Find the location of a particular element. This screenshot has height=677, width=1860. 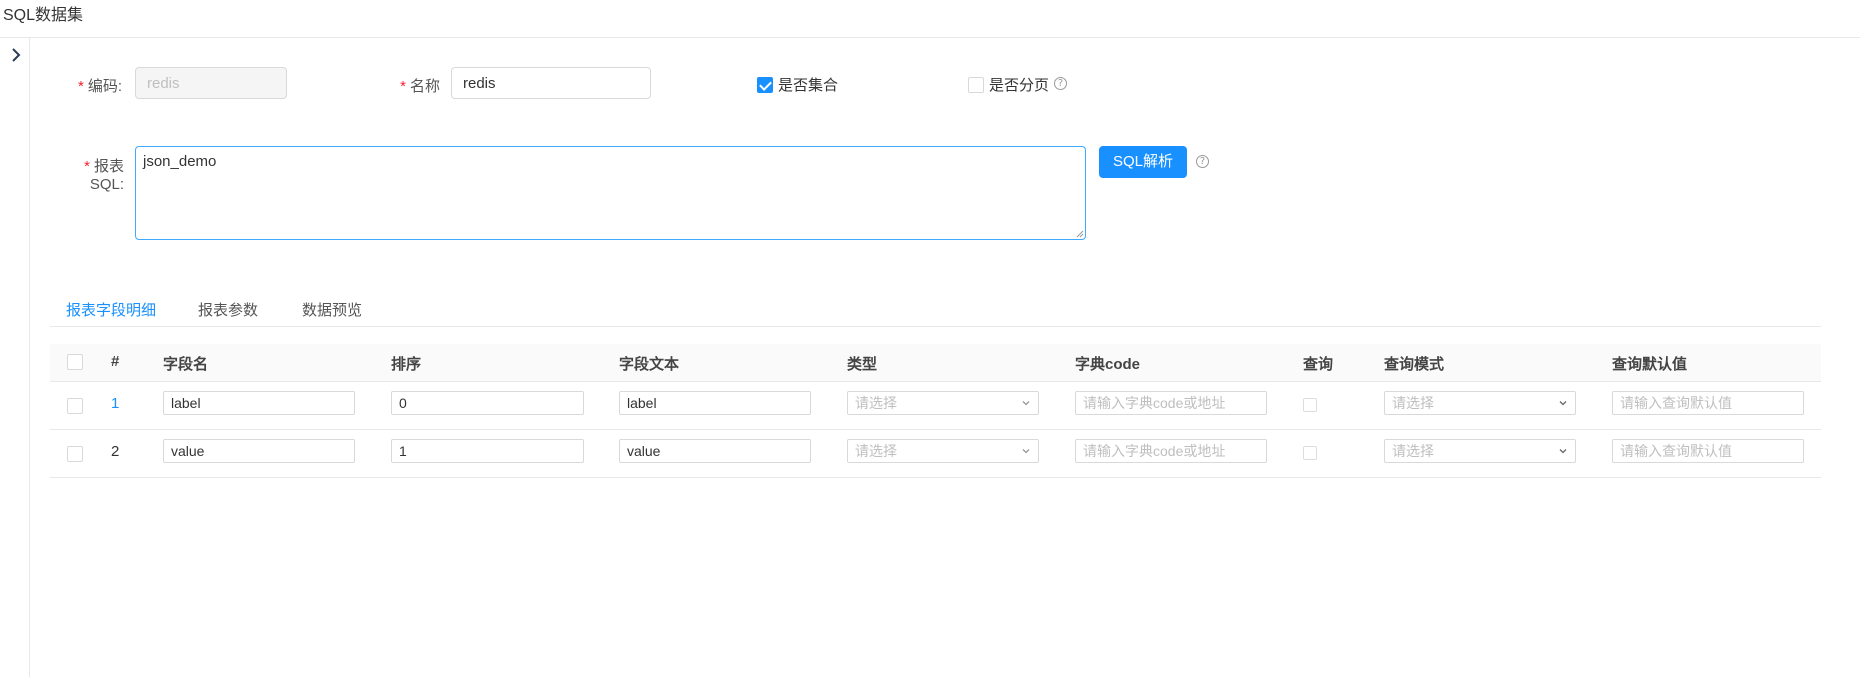

tab-report-params: 报表参数 is located at coordinates (228, 309).